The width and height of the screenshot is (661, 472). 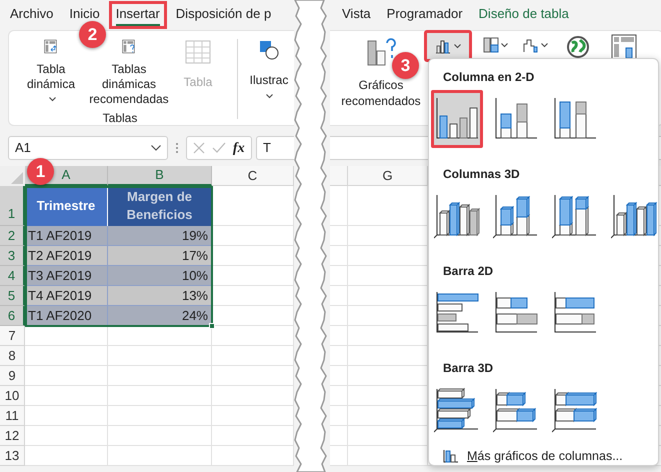 What do you see at coordinates (88, 148) in the screenshot?
I see `name-box: A1` at bounding box center [88, 148].